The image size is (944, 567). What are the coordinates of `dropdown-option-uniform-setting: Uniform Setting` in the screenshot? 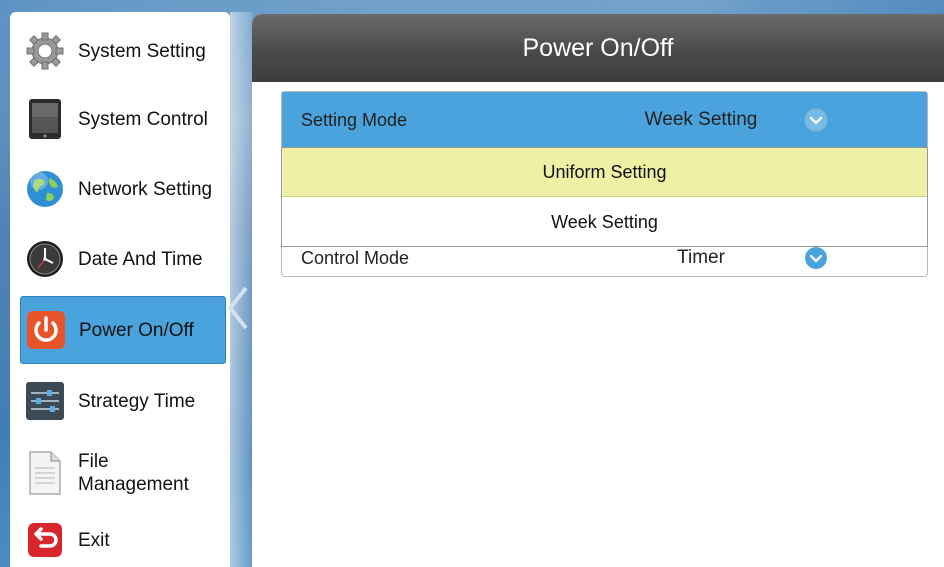 It's located at (604, 172).